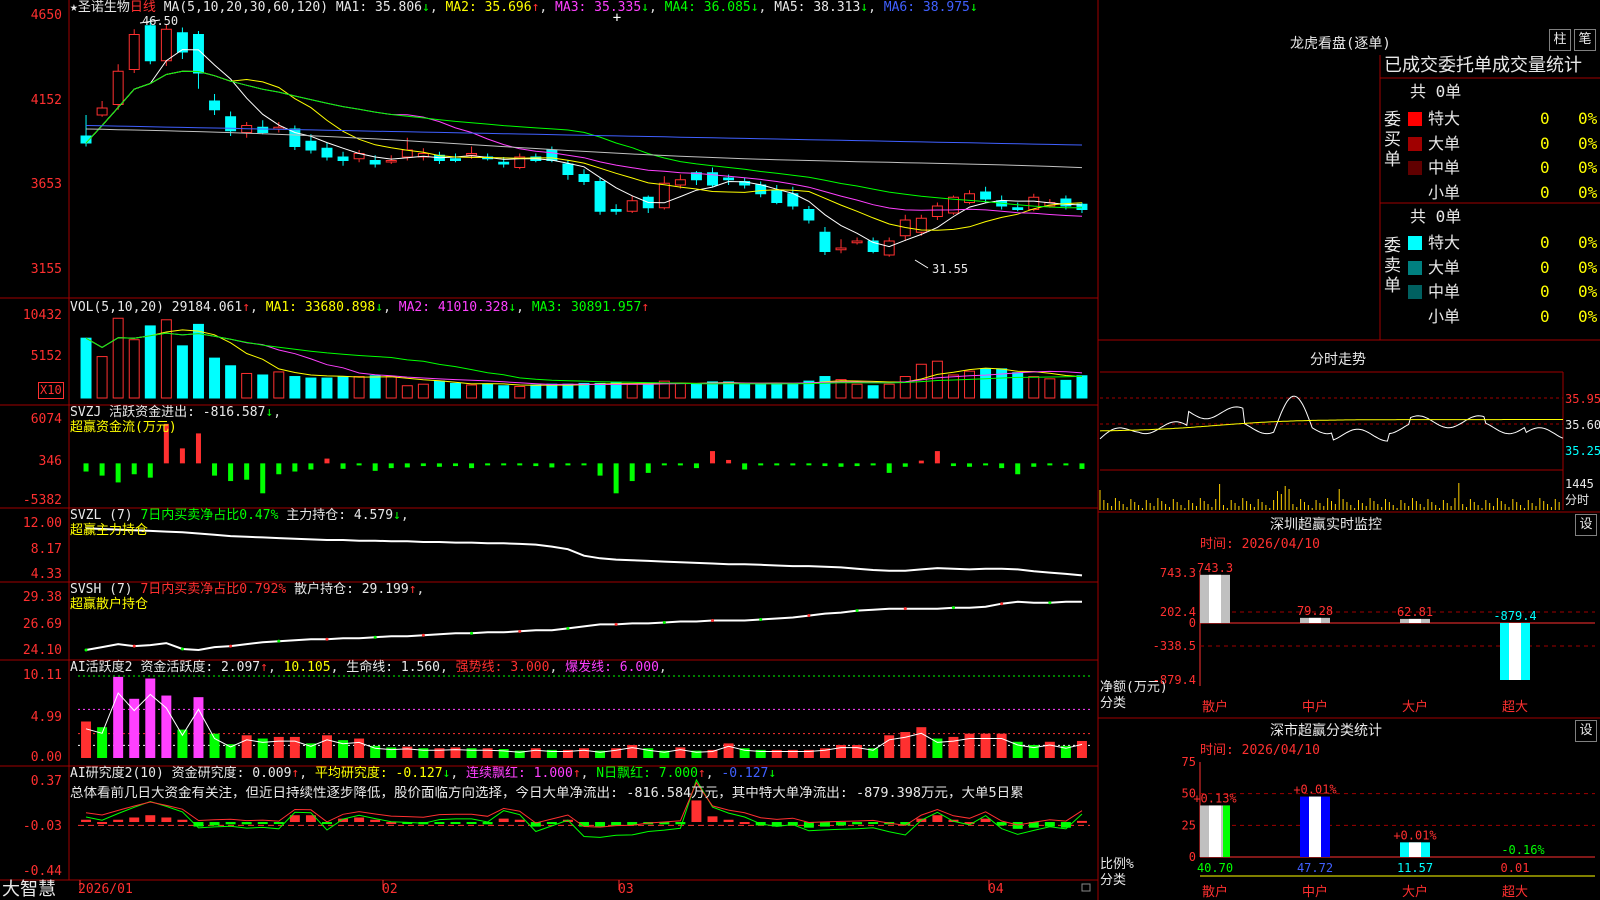 Image resolution: width=1600 pixels, height=900 pixels. I want to click on vol-ma3: MA3: 30891.957, so click(586, 307).